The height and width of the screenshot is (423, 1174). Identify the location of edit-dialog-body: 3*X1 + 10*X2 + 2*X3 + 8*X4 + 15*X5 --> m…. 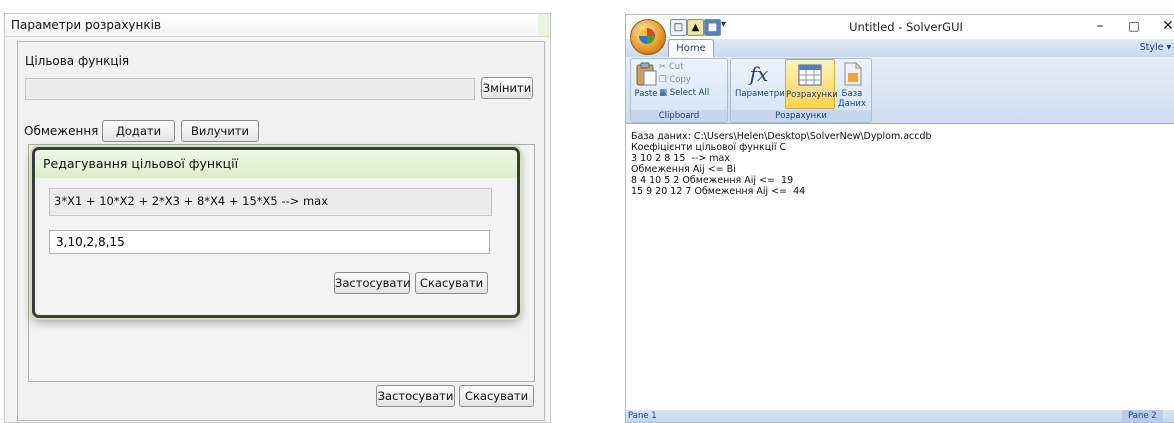
(276, 243).